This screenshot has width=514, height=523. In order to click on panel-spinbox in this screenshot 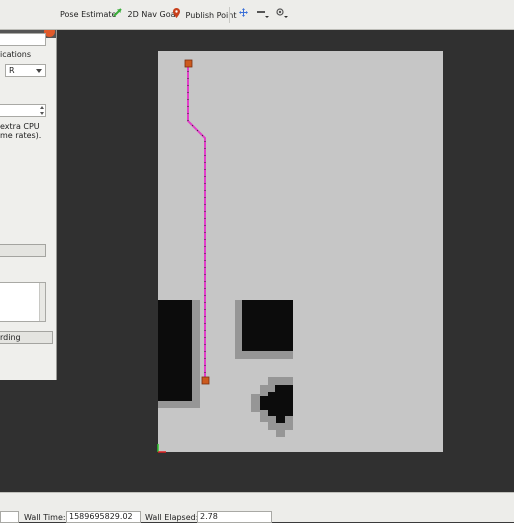, I will do `click(23, 110)`.